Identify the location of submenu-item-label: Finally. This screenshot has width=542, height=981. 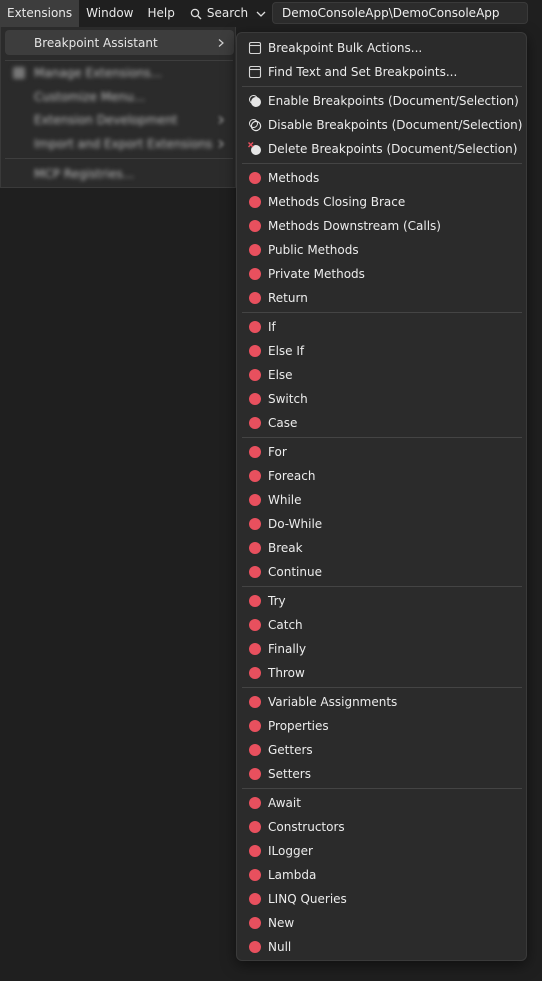
(287, 649).